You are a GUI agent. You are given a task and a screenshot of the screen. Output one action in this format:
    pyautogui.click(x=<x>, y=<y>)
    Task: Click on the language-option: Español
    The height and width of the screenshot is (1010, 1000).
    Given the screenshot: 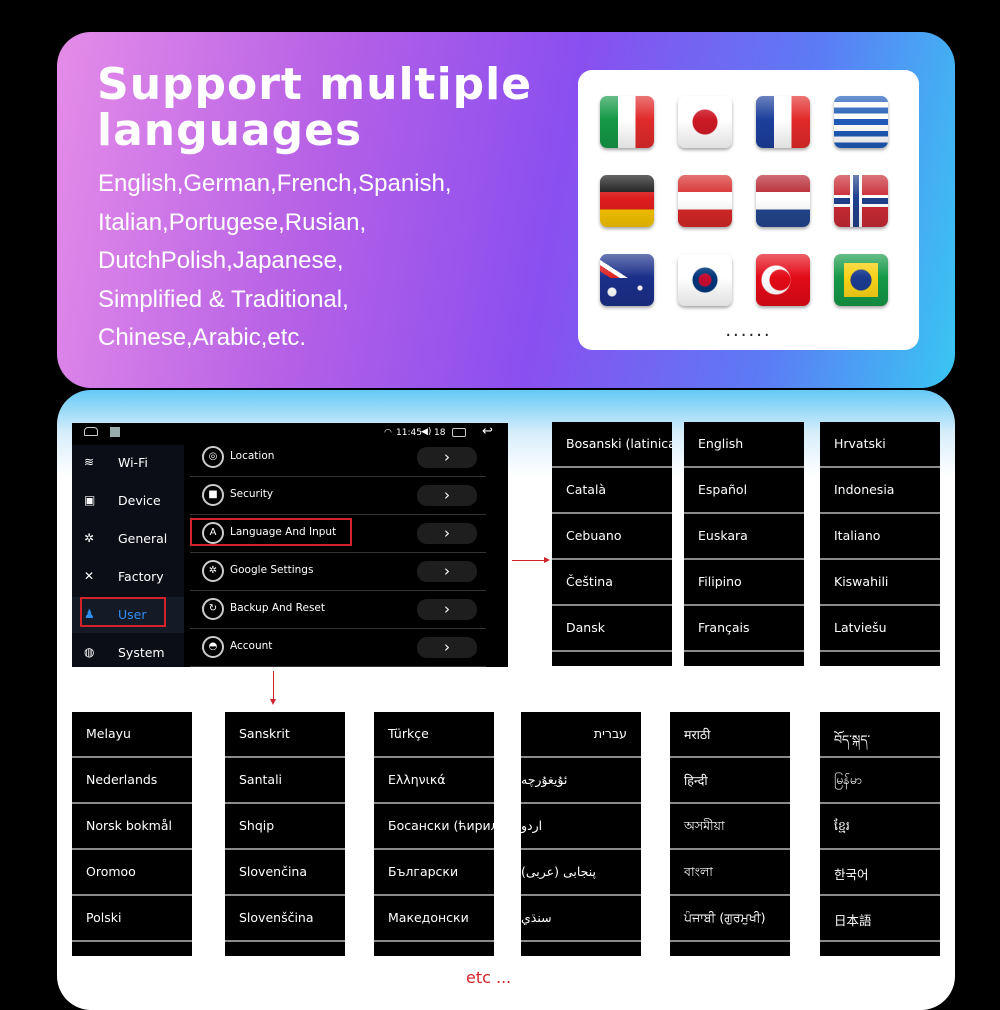 What is the action you would take?
    pyautogui.click(x=744, y=491)
    